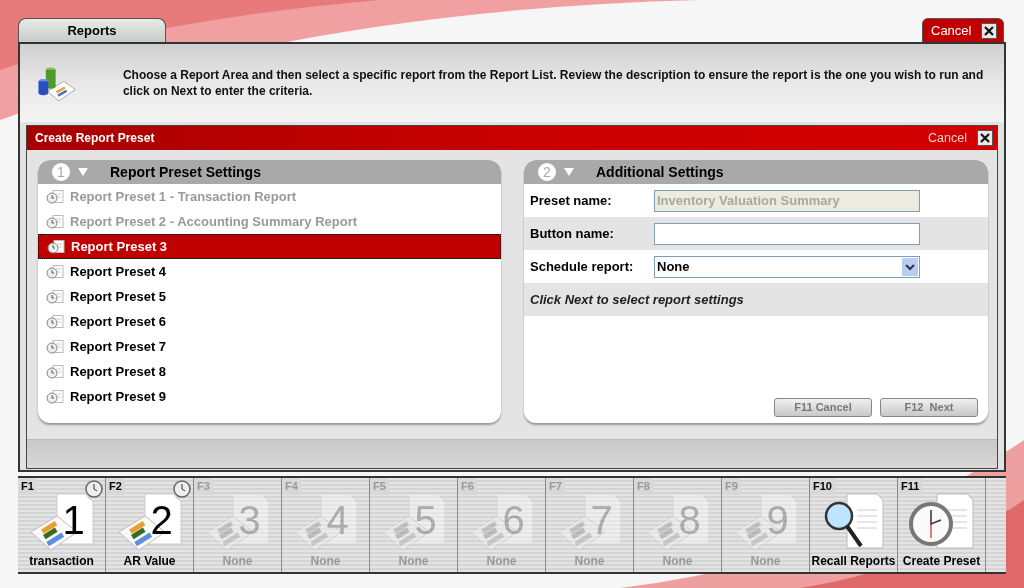  I want to click on hint-text: Click Next to select report settings, so click(637, 299).